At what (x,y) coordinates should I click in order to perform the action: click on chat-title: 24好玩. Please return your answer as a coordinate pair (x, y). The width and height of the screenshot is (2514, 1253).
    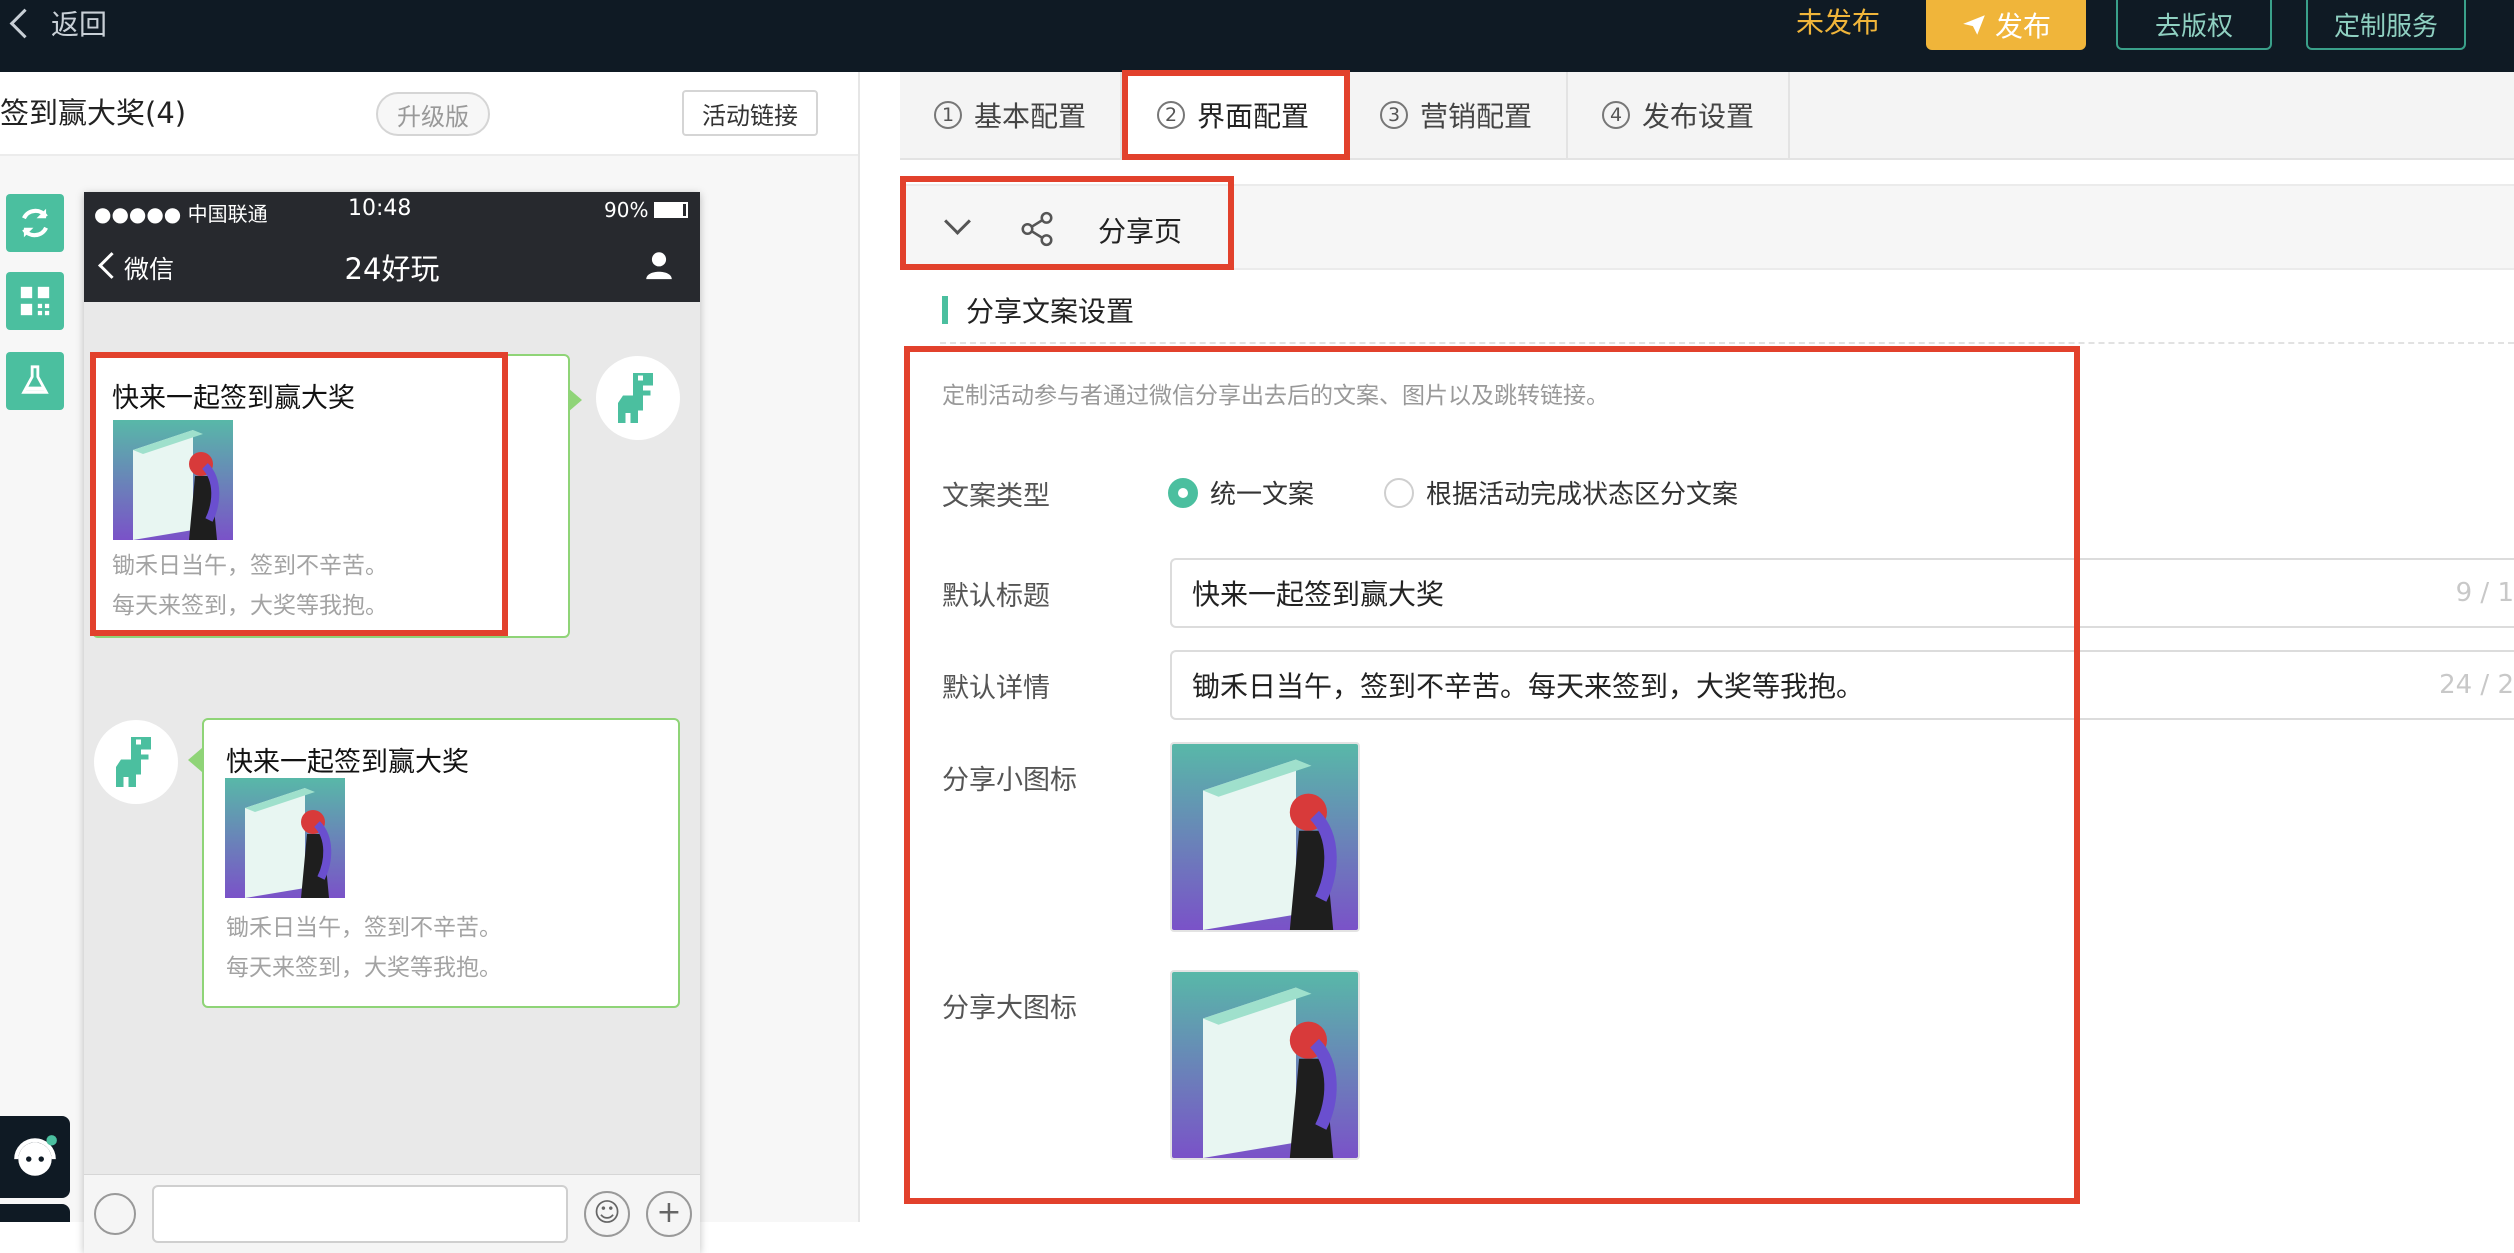
    Looking at the image, I should click on (392, 269).